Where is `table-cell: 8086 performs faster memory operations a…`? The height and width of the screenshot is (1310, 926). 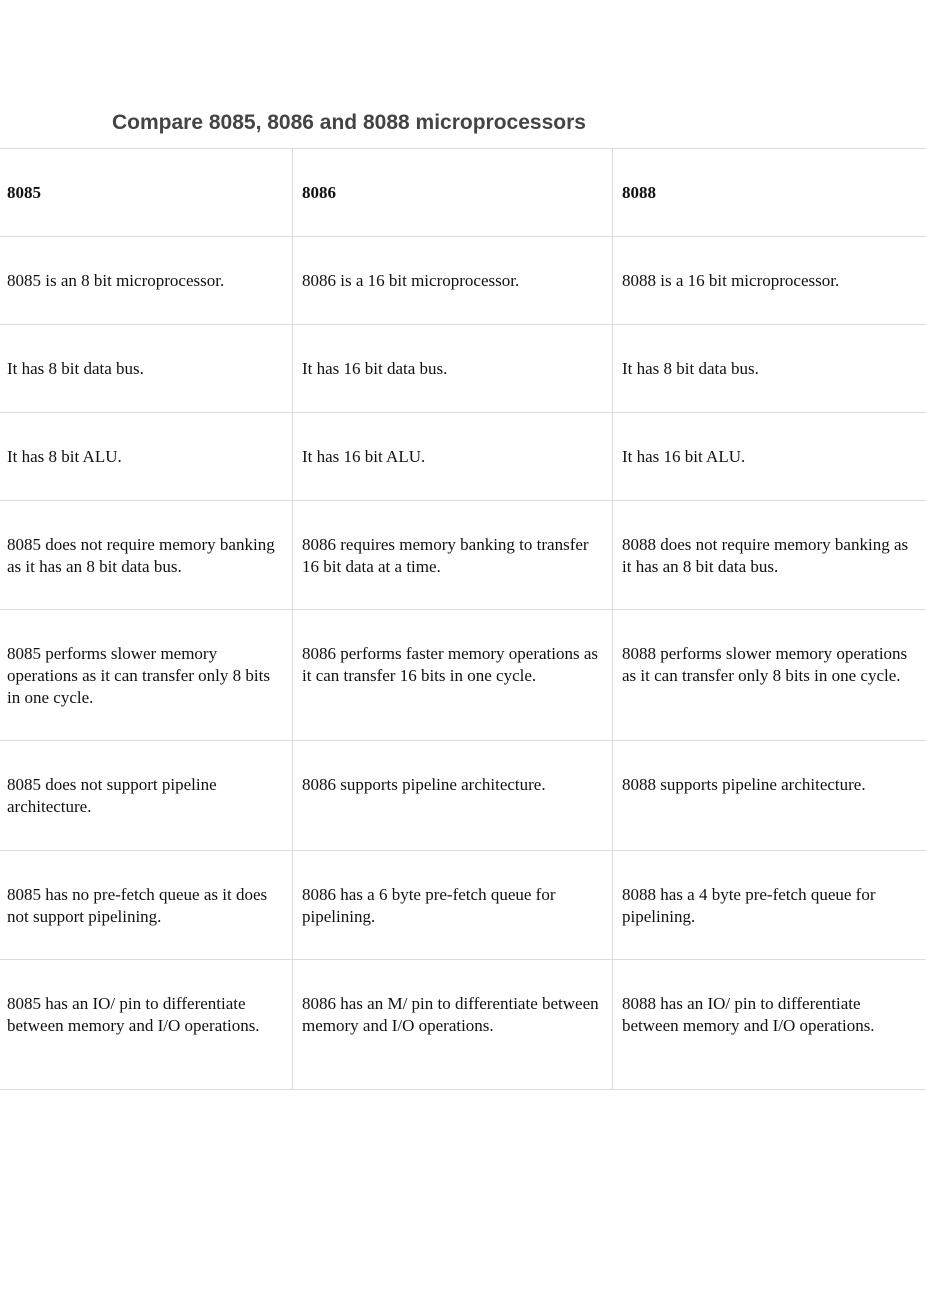
table-cell: 8086 performs faster memory operations a… is located at coordinates (452, 675).